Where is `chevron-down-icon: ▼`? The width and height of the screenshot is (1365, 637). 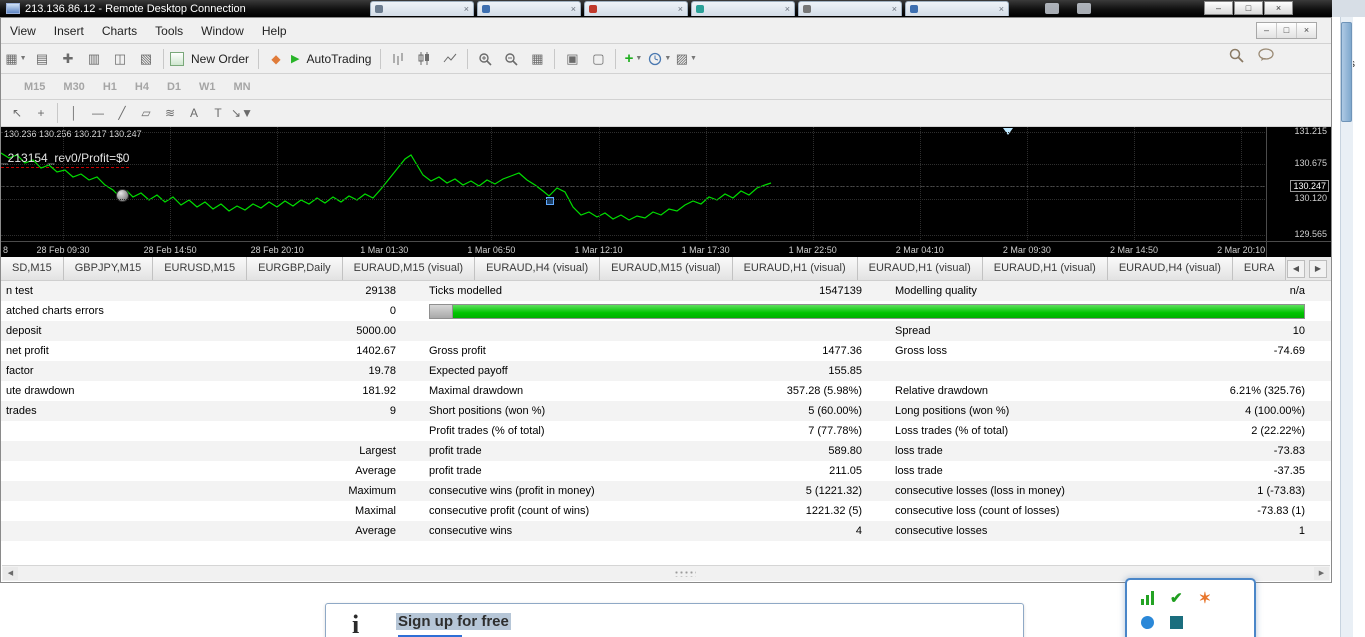
chevron-down-icon: ▼ is located at coordinates (693, 58).